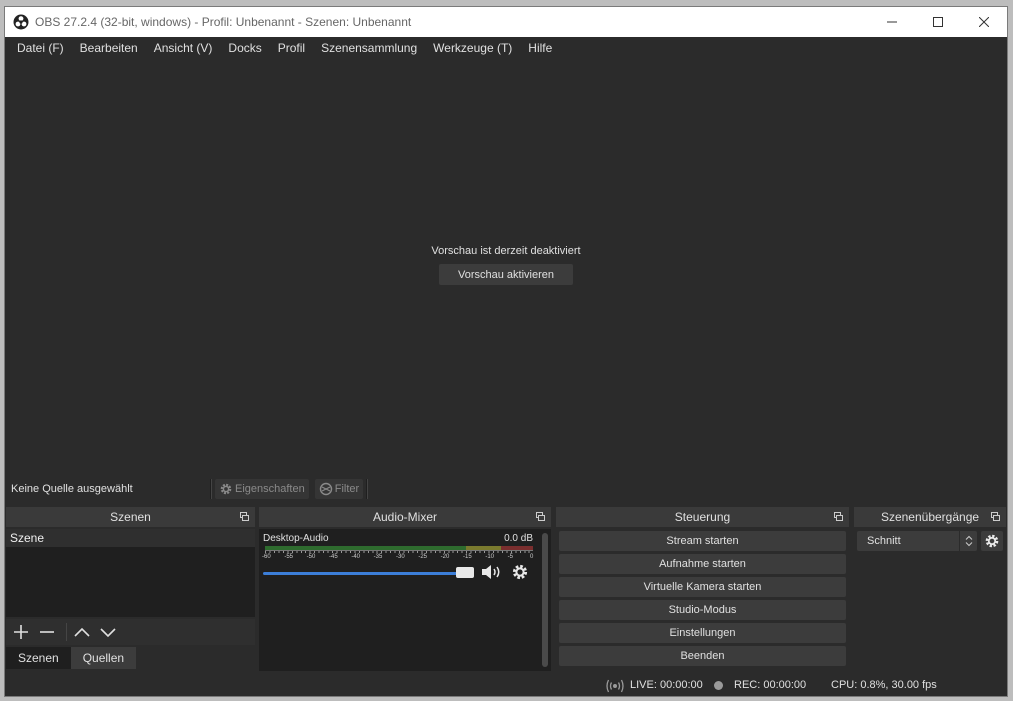 This screenshot has width=1013, height=701. I want to click on meter-scale-label: -10, so click(489, 557).